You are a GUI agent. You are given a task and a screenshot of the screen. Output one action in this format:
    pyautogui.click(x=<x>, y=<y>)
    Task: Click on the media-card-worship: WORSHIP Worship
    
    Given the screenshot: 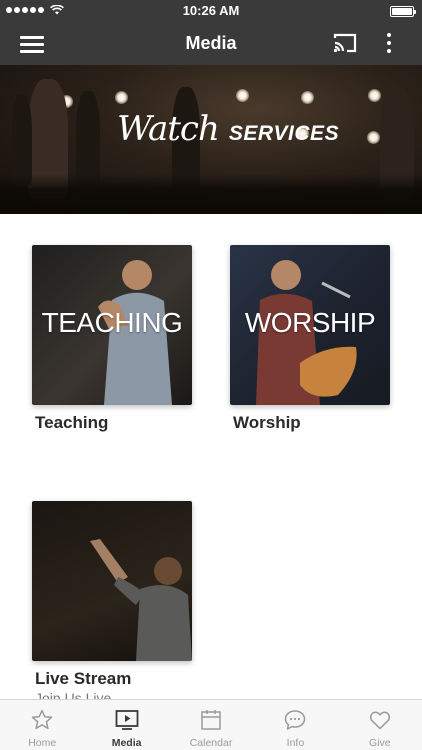 What is the action you would take?
    pyautogui.click(x=310, y=338)
    